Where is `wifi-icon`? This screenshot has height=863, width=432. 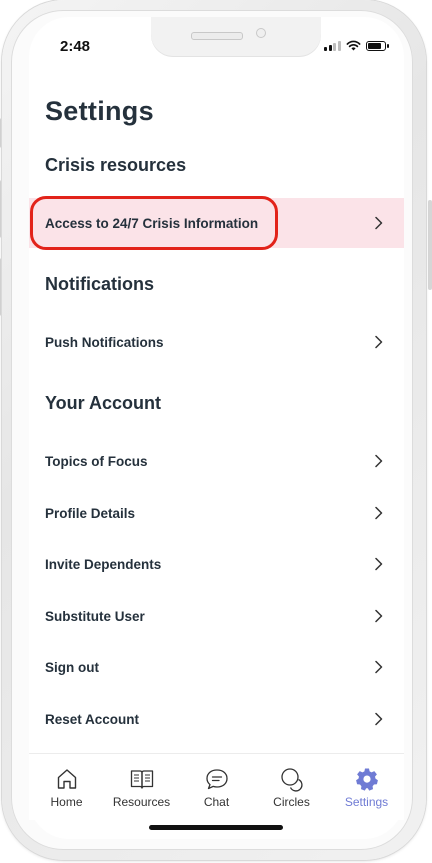
wifi-icon is located at coordinates (353, 45).